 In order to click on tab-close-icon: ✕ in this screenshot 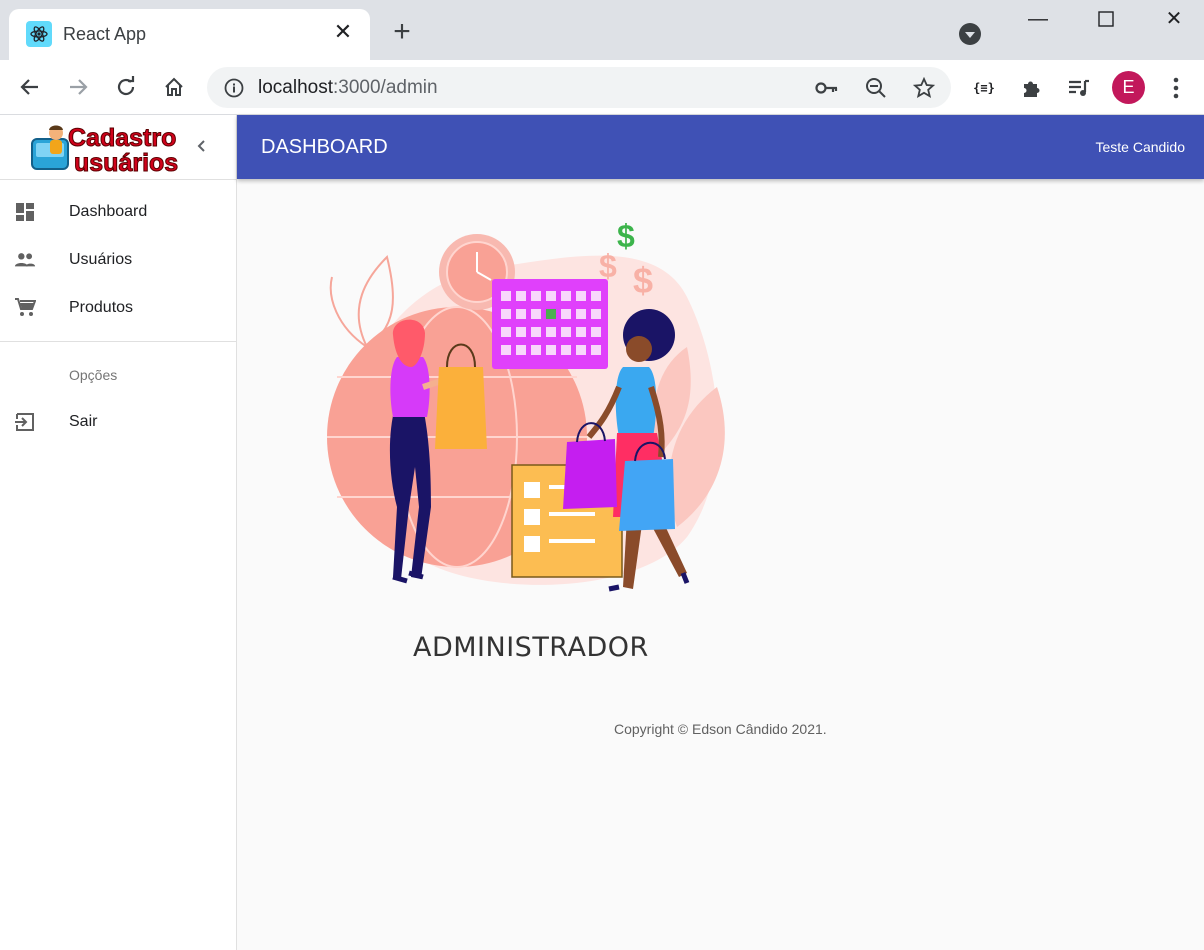, I will do `click(343, 32)`.